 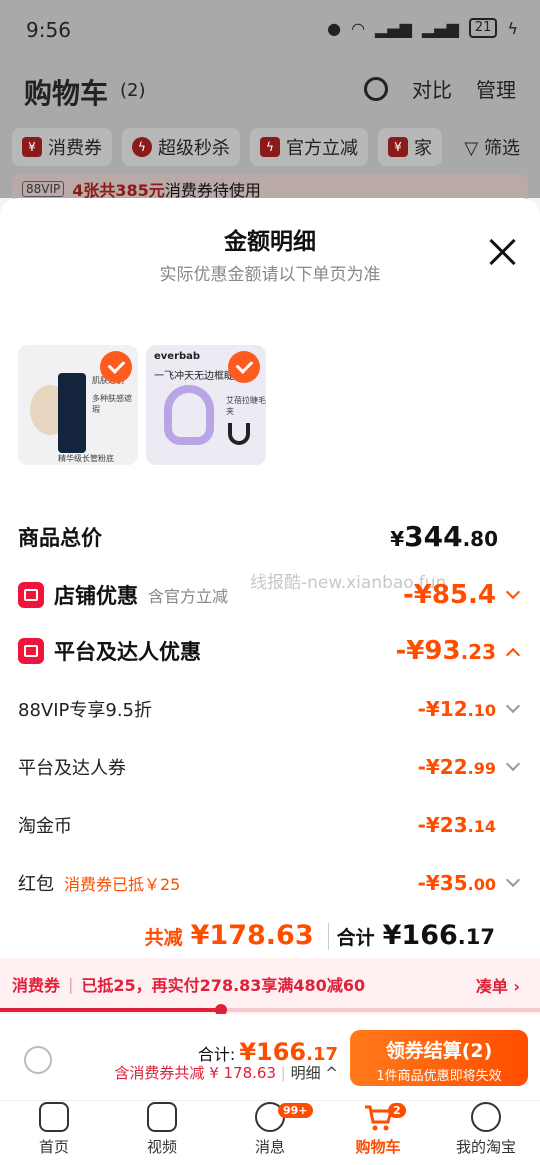 What do you see at coordinates (438, 935) in the screenshot?
I see `total-sum-value: ¥166.17` at bounding box center [438, 935].